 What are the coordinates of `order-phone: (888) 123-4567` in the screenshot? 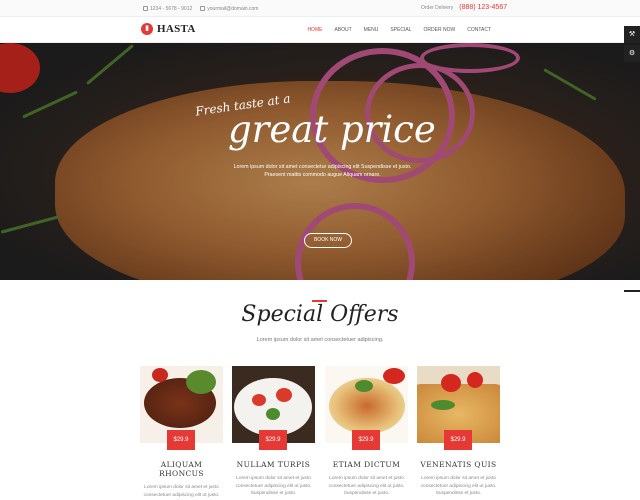 It's located at (483, 7).